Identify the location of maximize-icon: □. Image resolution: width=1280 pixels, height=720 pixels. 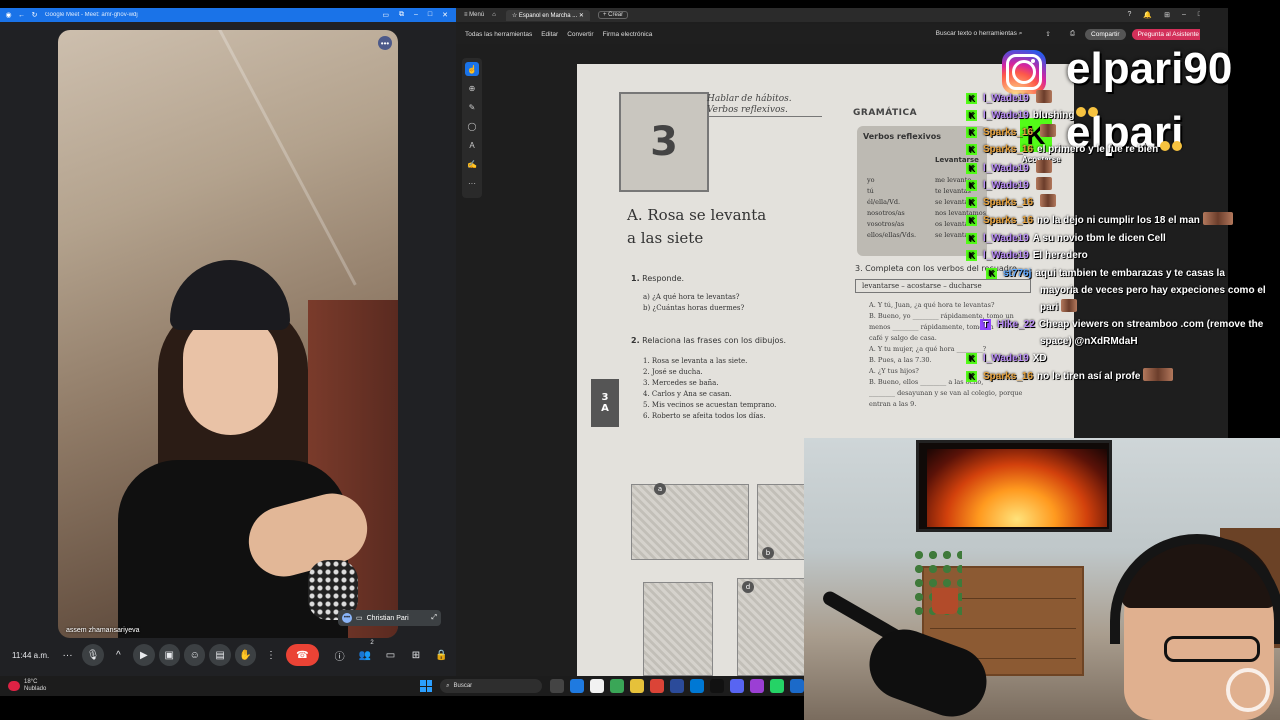
(430, 15).